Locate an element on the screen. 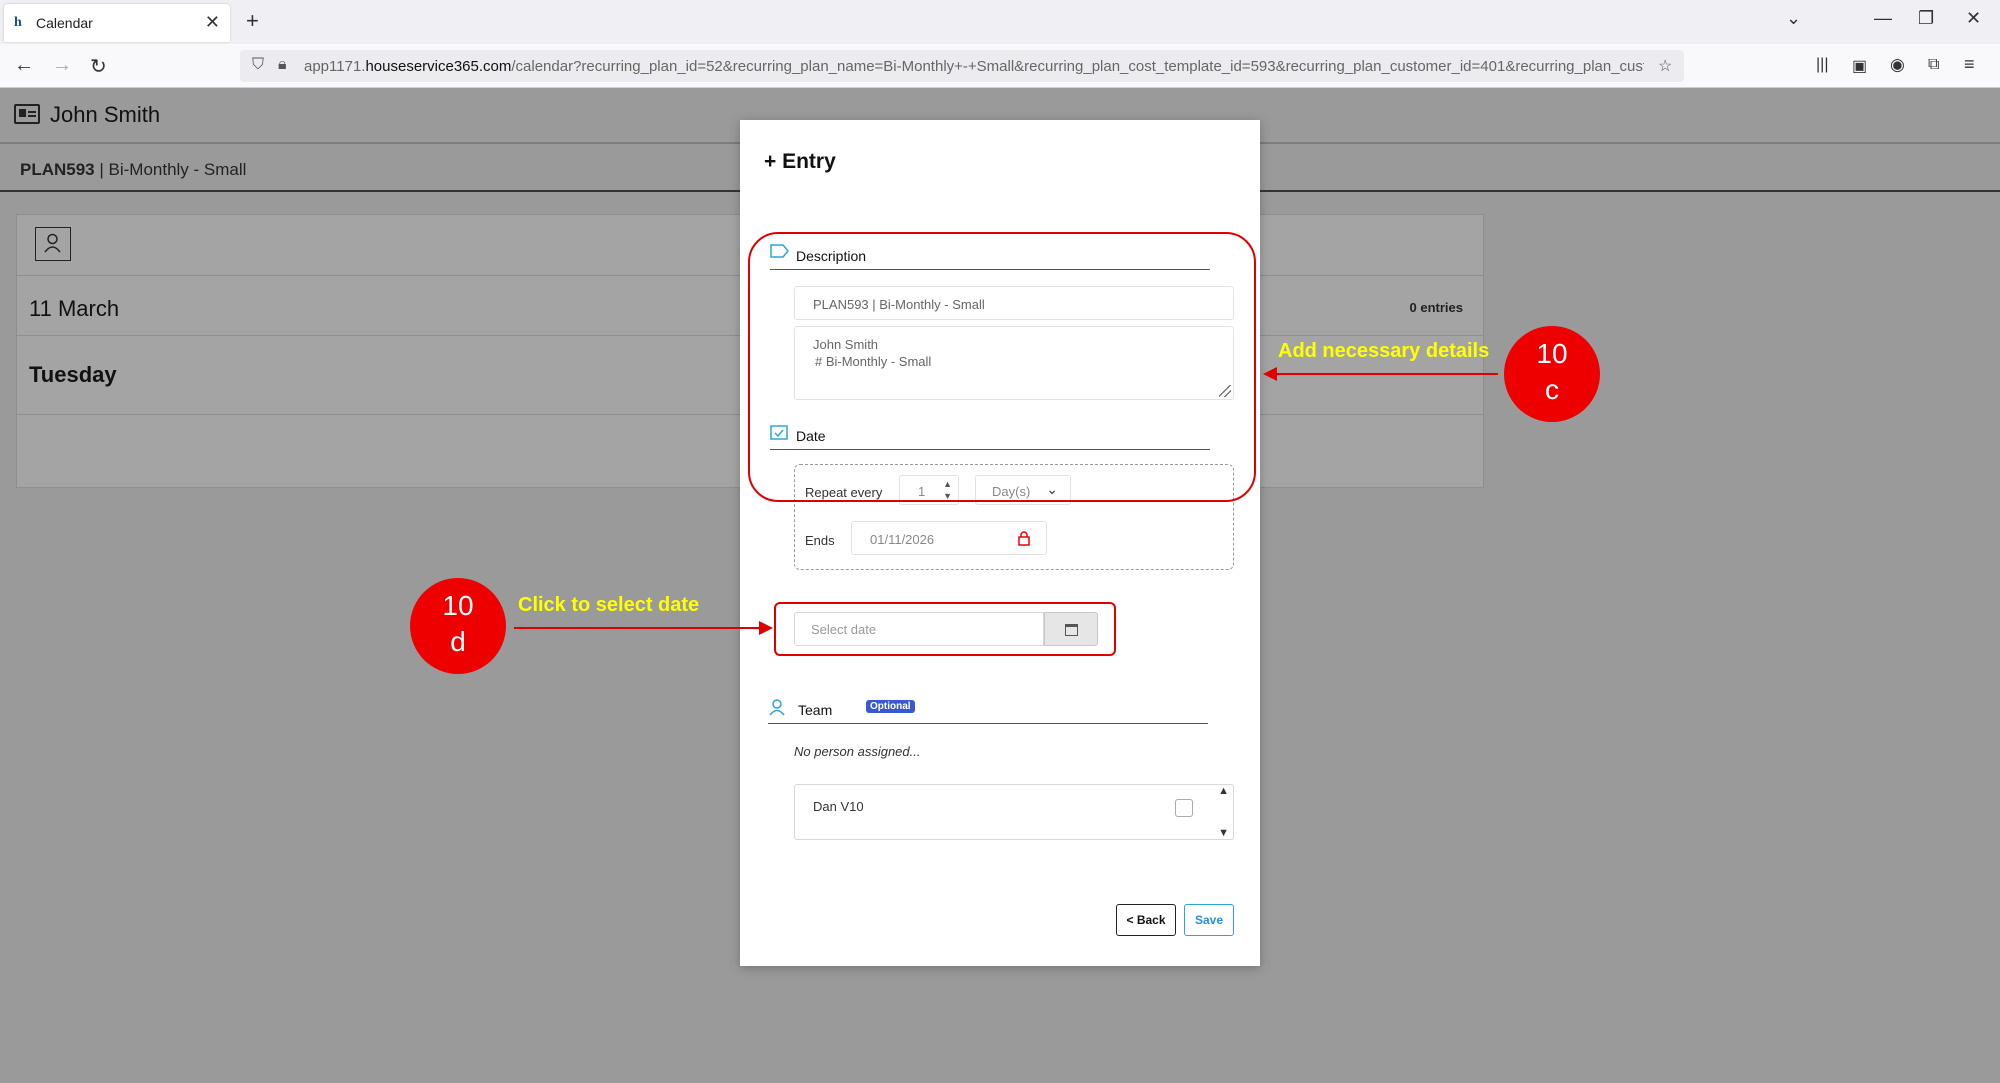 The height and width of the screenshot is (1083, 2000). shield-icon: ⛉ is located at coordinates (258, 65).